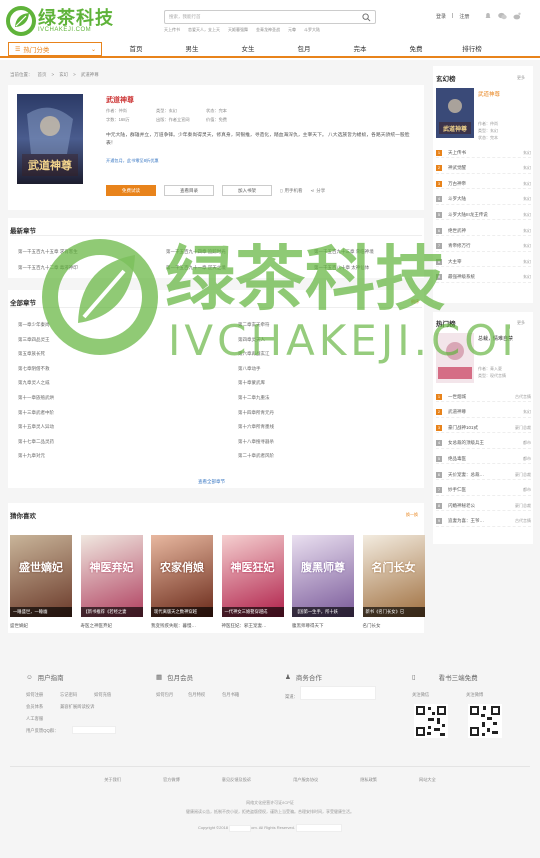 The width and height of the screenshot is (540, 858). What do you see at coordinates (341, 268) in the screenshot?
I see `latest-chapter-link: 第一千五百八十章 太神仙体` at bounding box center [341, 268].